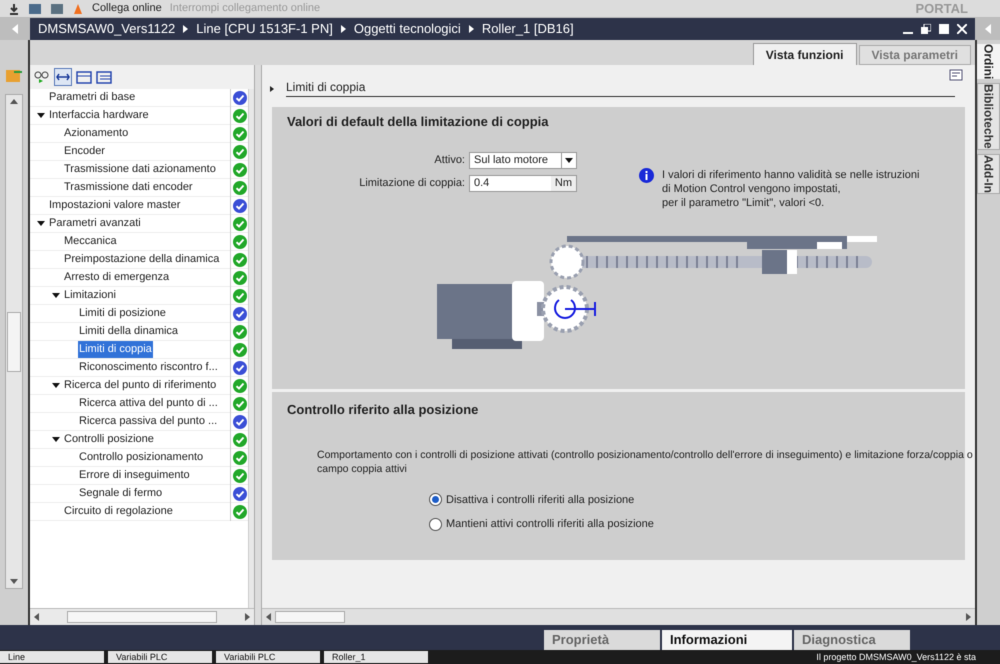 Image resolution: width=1000 pixels, height=664 pixels. I want to click on tree-item: Limiti della dinamica, so click(129, 331).